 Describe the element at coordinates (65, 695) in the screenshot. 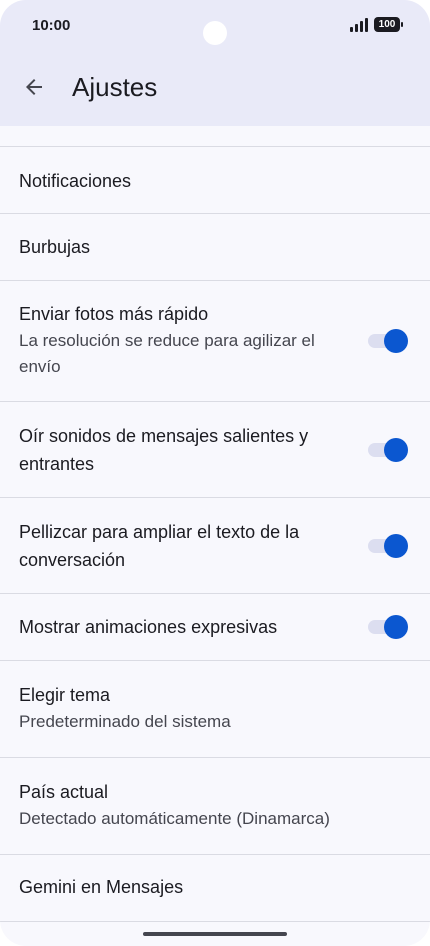

I see `setting-title: Elegir tema` at that location.